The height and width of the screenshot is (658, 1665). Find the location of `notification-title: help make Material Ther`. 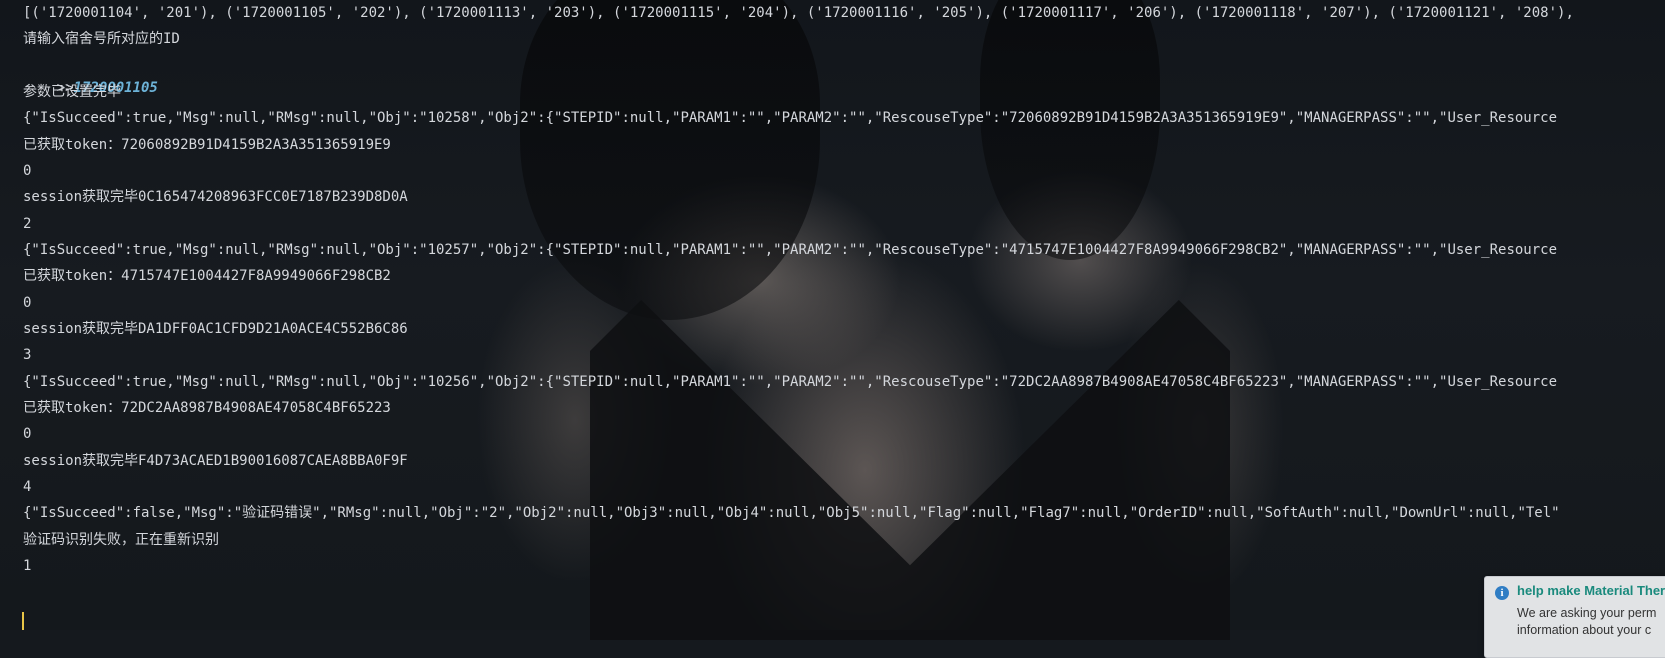

notification-title: help make Material Ther is located at coordinates (1591, 590).